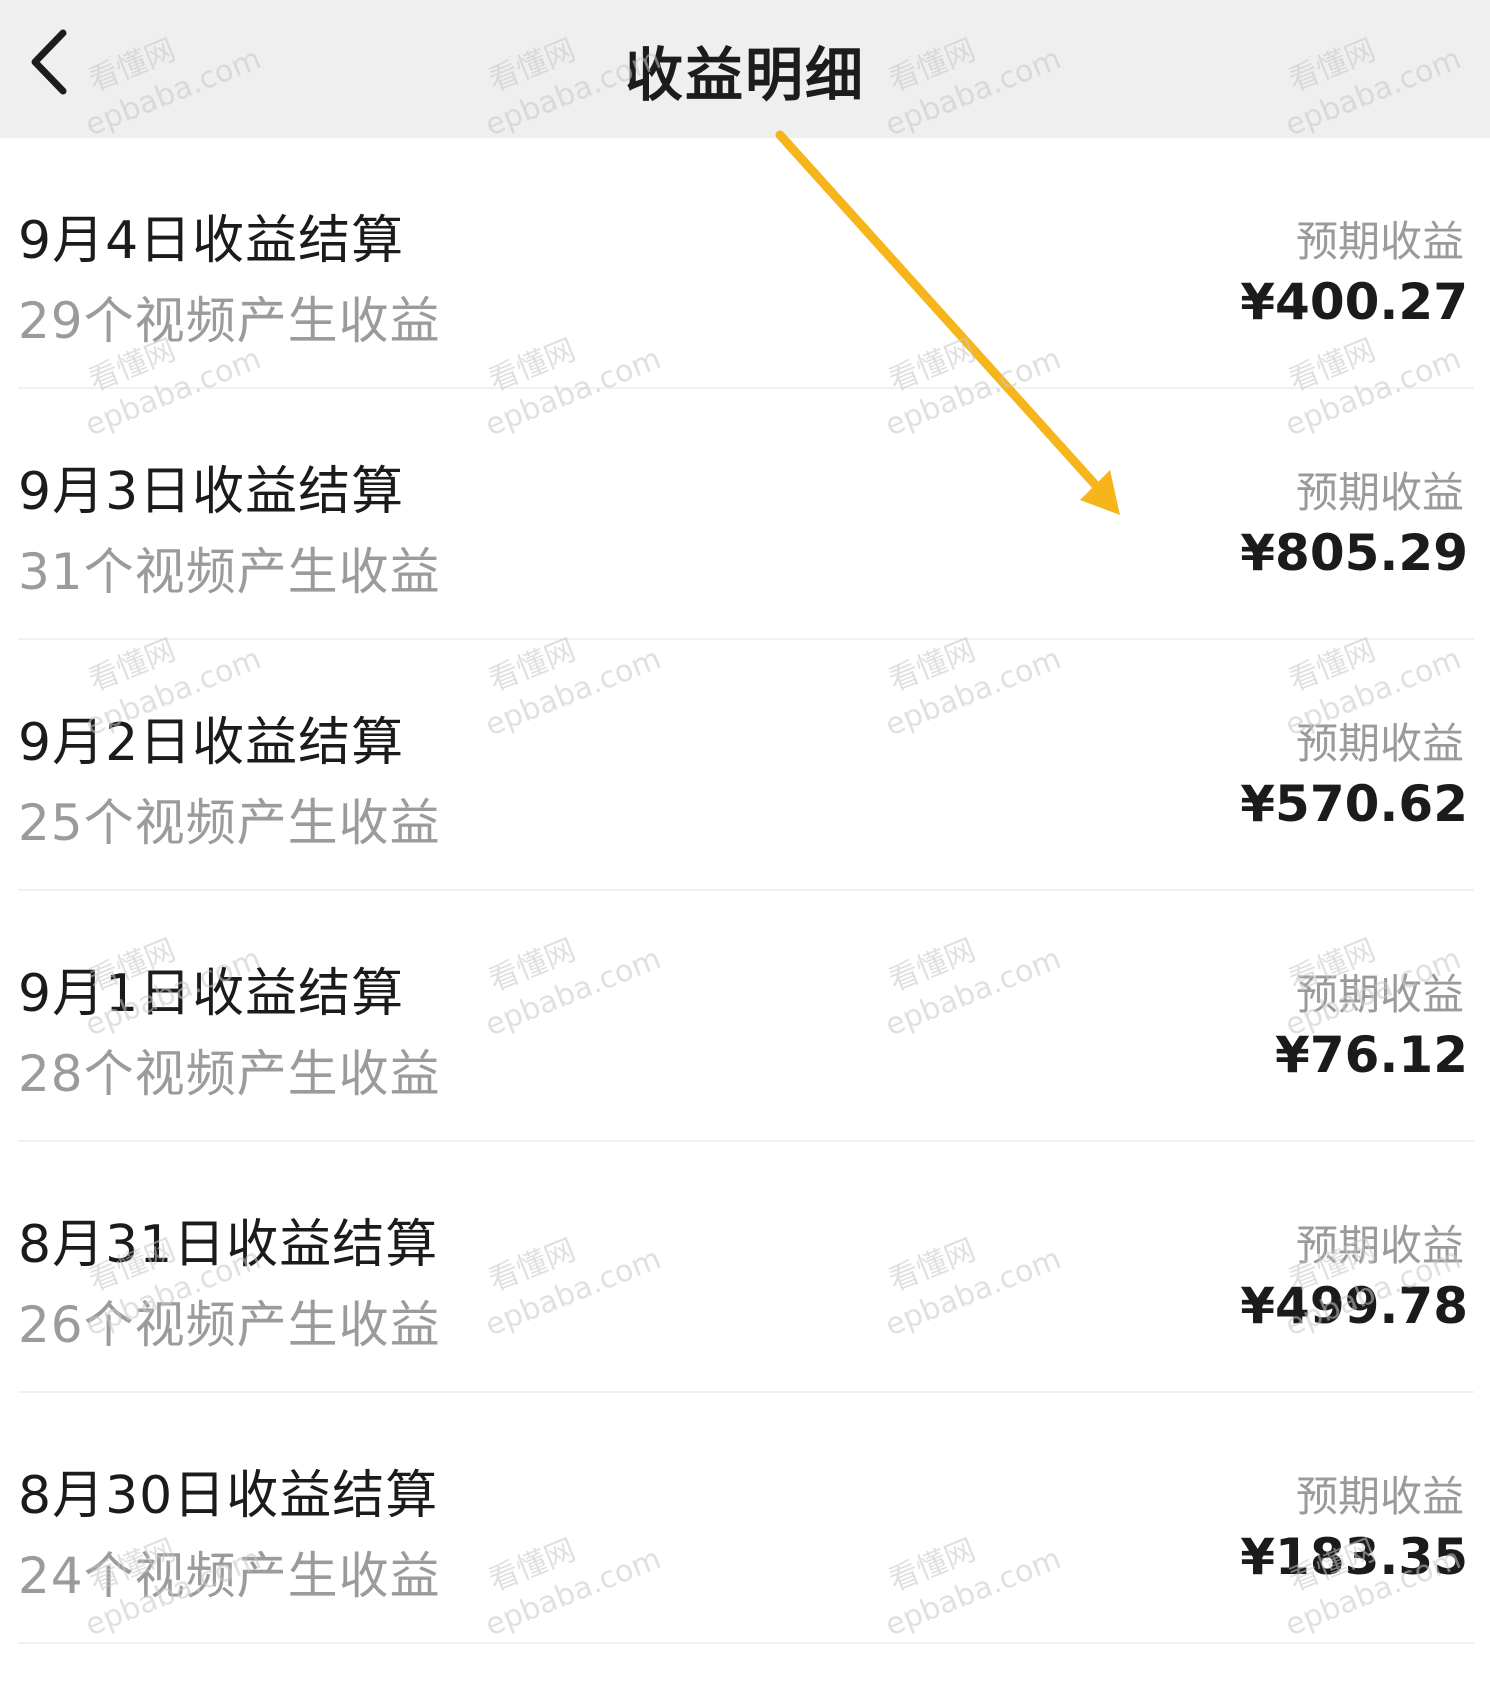  I want to click on earnings-amount: ¥183.35, so click(1354, 1557).